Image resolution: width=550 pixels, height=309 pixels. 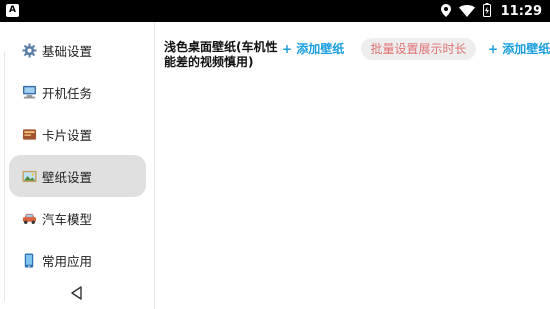 I want to click on sidebar-item-wallpaper-settings: 壁纸设置, so click(x=77, y=176).